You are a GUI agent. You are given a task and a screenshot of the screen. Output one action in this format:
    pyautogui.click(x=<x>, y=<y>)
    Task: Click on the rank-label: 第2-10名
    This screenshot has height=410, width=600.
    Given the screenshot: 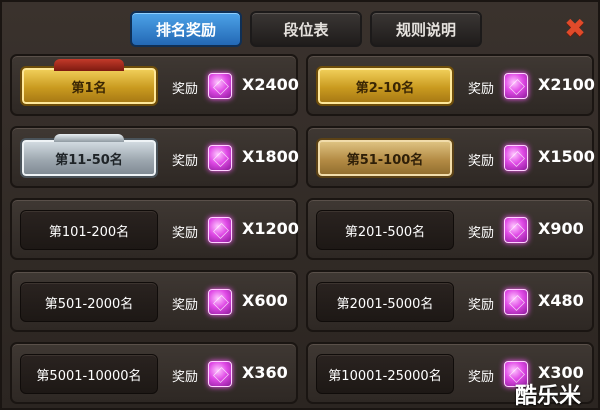 What is the action you would take?
    pyautogui.click(x=385, y=88)
    